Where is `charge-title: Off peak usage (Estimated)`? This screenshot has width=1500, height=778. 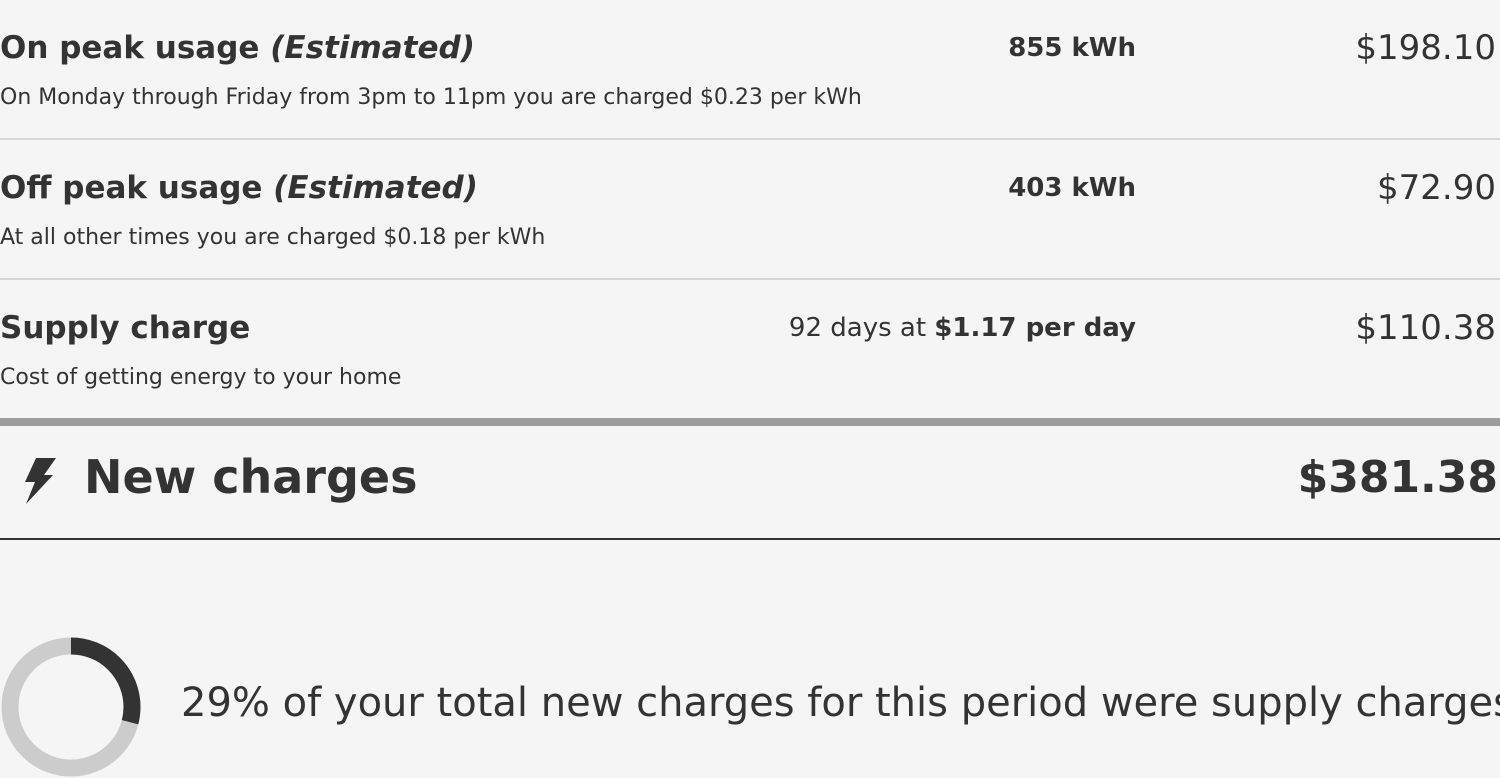 charge-title: Off peak usage (Estimated) is located at coordinates (239, 188).